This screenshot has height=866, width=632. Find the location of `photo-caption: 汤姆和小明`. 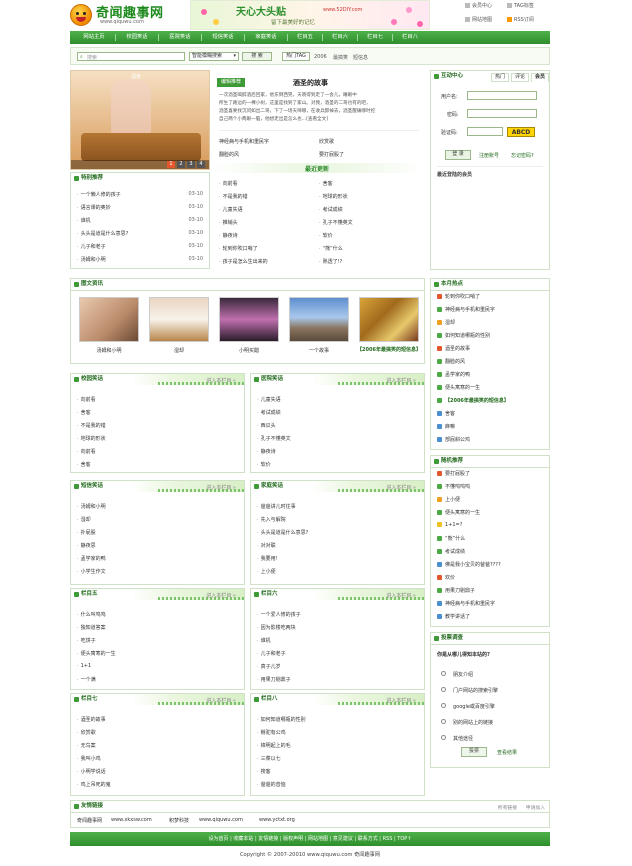

photo-caption: 汤姆和小明 is located at coordinates (109, 350).